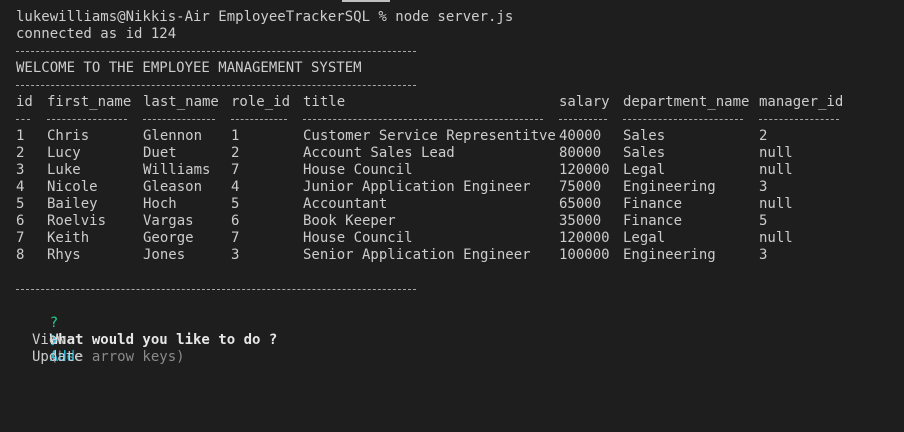 This screenshot has width=904, height=432. I want to click on column-header-title: title, so click(324, 102).